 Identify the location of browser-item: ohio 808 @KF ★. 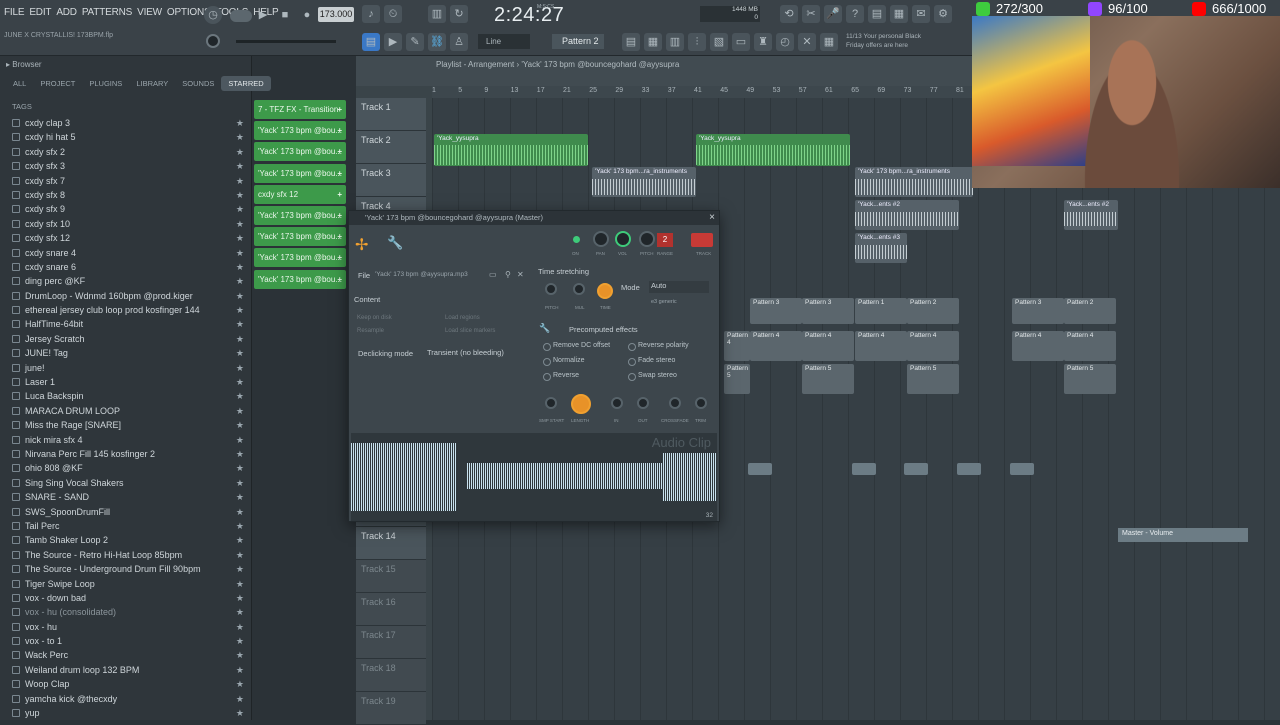
(126, 468).